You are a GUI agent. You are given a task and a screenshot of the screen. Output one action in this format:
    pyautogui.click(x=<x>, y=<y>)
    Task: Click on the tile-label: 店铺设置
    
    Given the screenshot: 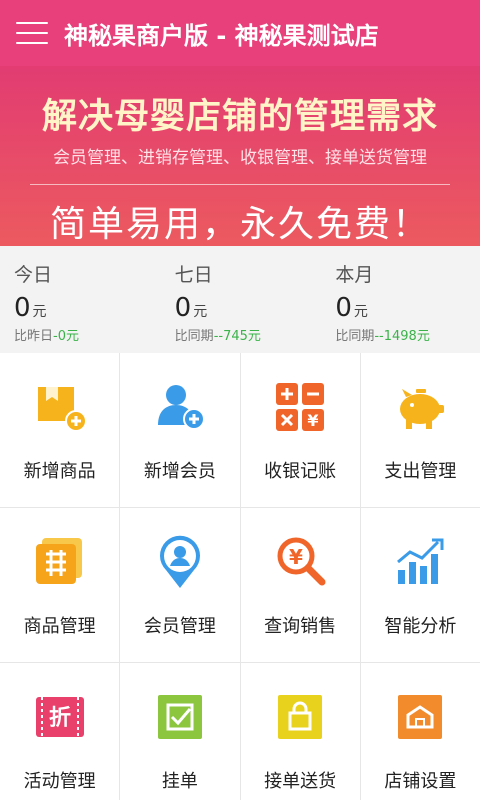 What is the action you would take?
    pyautogui.click(x=420, y=781)
    